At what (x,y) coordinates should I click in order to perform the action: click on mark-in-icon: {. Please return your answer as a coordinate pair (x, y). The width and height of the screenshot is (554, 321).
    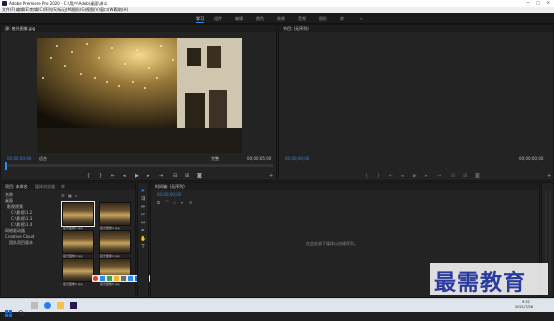
    Looking at the image, I should click on (88, 176).